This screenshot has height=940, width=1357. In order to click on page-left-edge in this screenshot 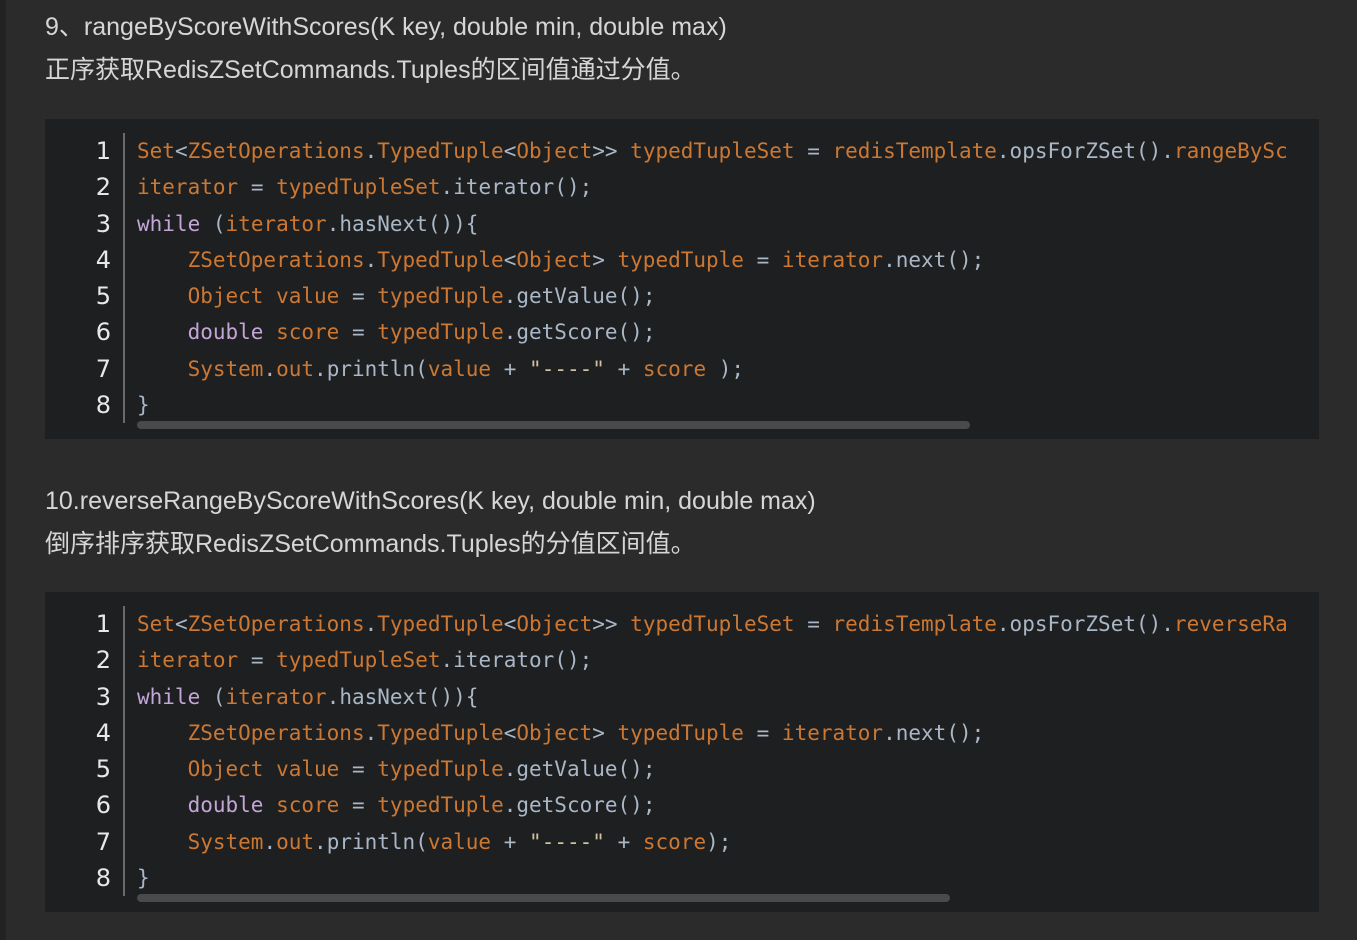, I will do `click(3, 470)`.